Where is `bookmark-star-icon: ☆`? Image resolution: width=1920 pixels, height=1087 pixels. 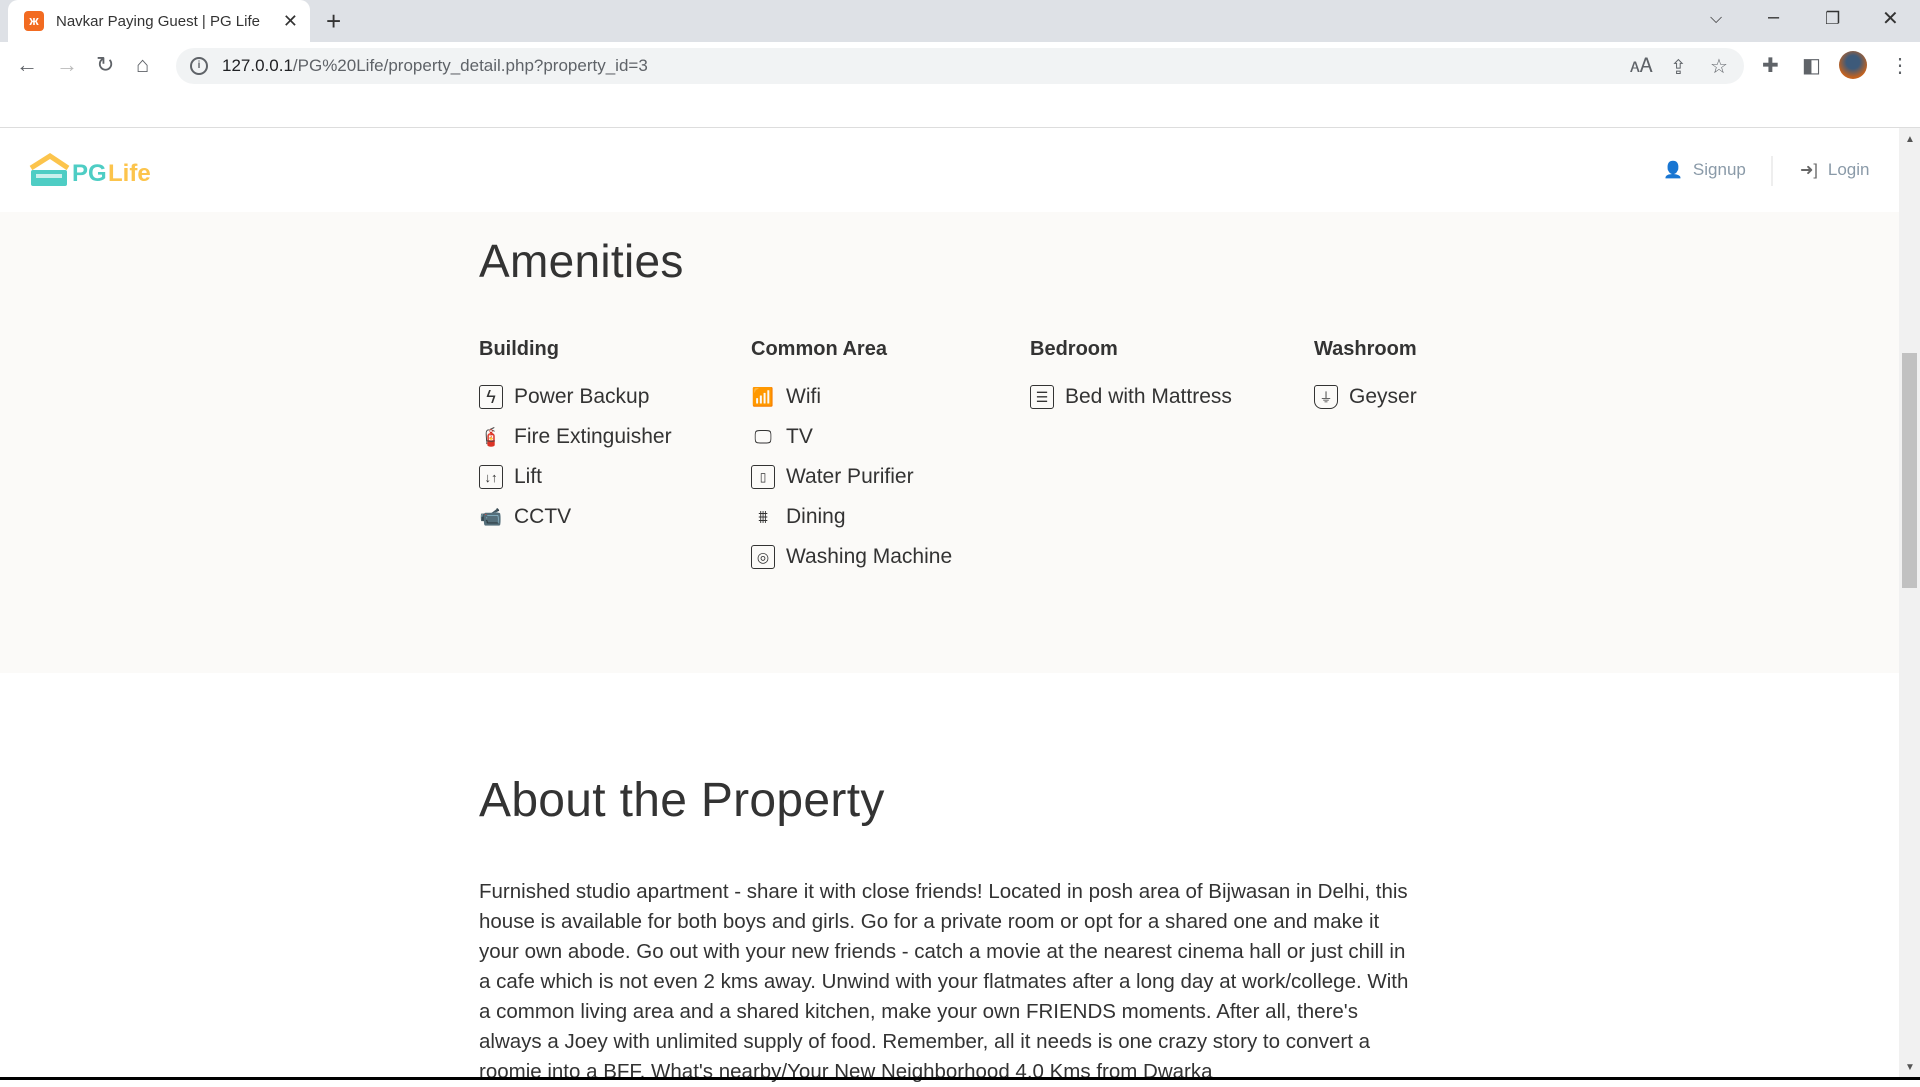 bookmark-star-icon: ☆ is located at coordinates (1719, 66).